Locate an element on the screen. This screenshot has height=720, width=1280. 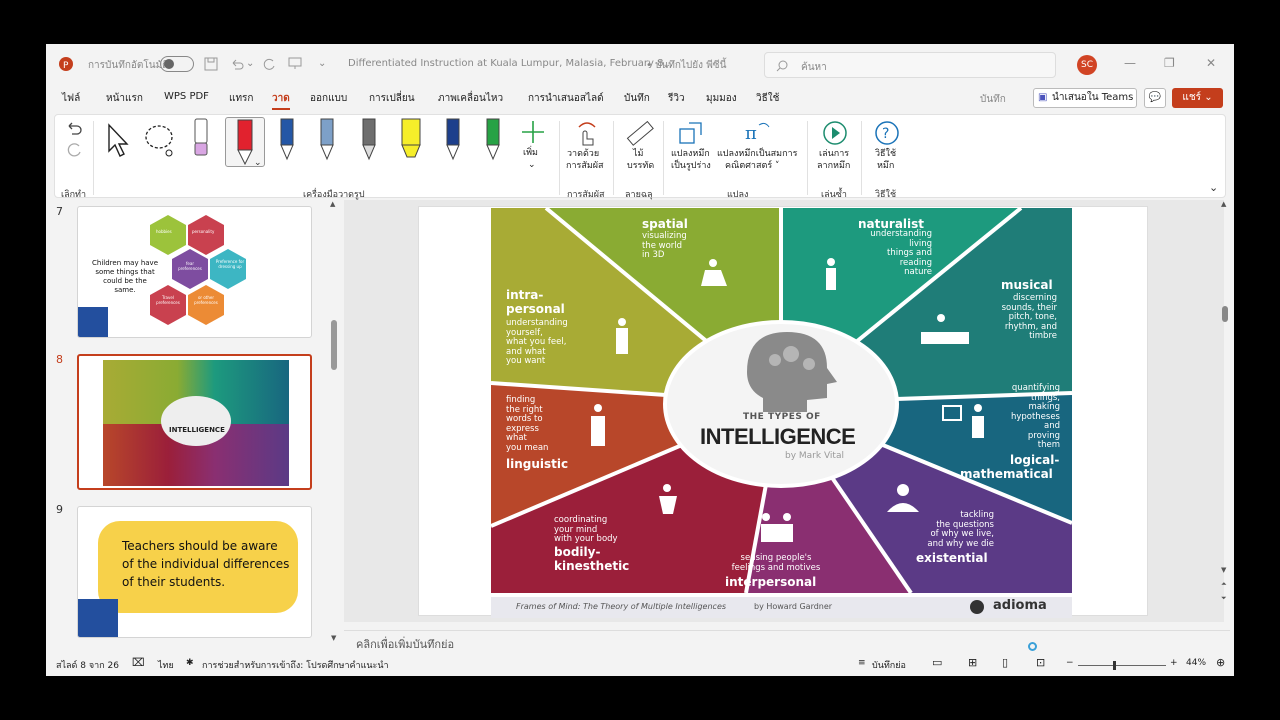
notes-placeholder: คลิกเพื่อเพิ่มบันทึกย่อ is located at coordinates (405, 644).